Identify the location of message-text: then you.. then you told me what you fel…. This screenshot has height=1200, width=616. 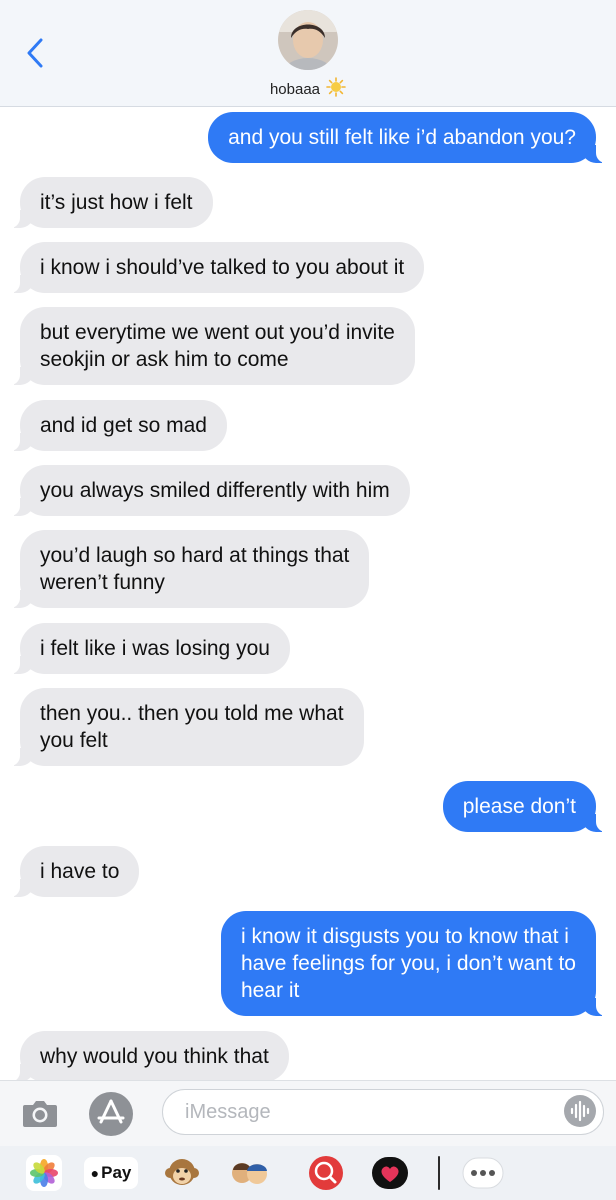
(192, 727).